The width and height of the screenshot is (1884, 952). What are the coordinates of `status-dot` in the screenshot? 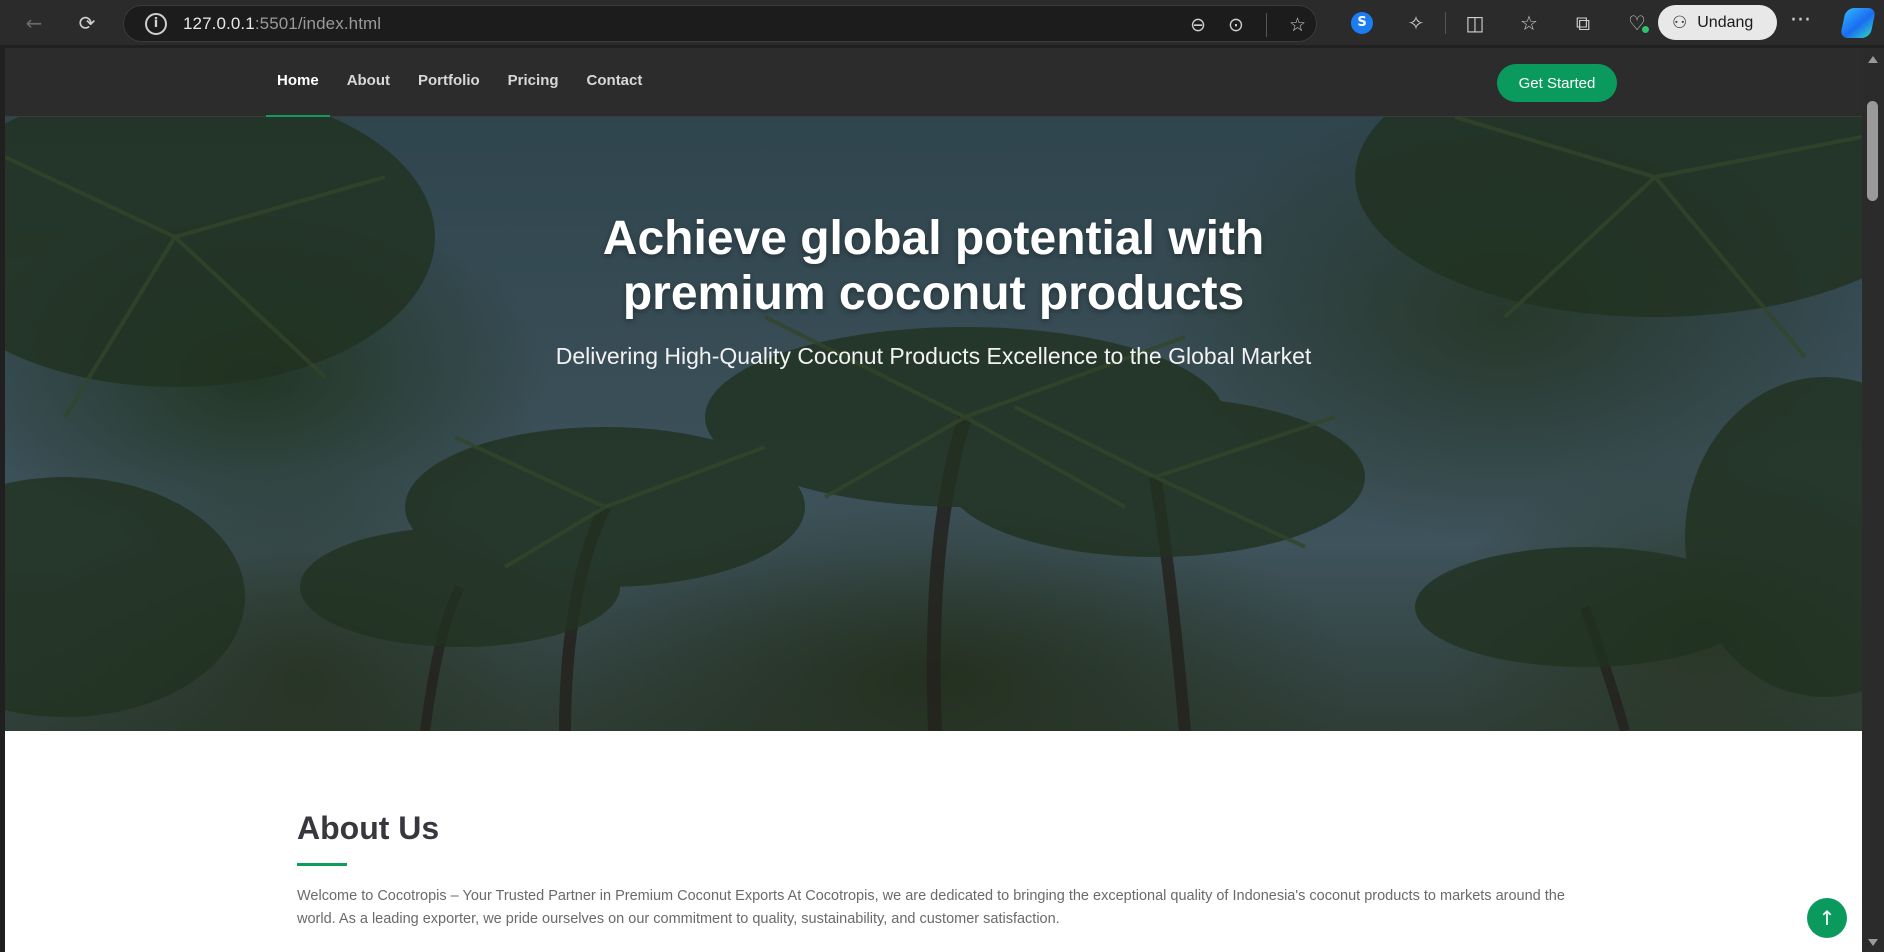 It's located at (1645, 29).